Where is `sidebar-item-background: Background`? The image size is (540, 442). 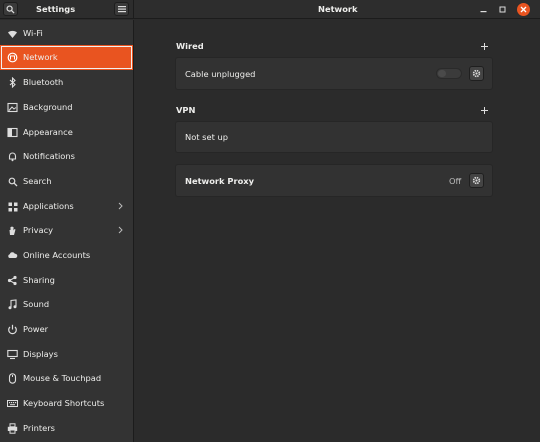 sidebar-item-background: Background is located at coordinates (66, 107).